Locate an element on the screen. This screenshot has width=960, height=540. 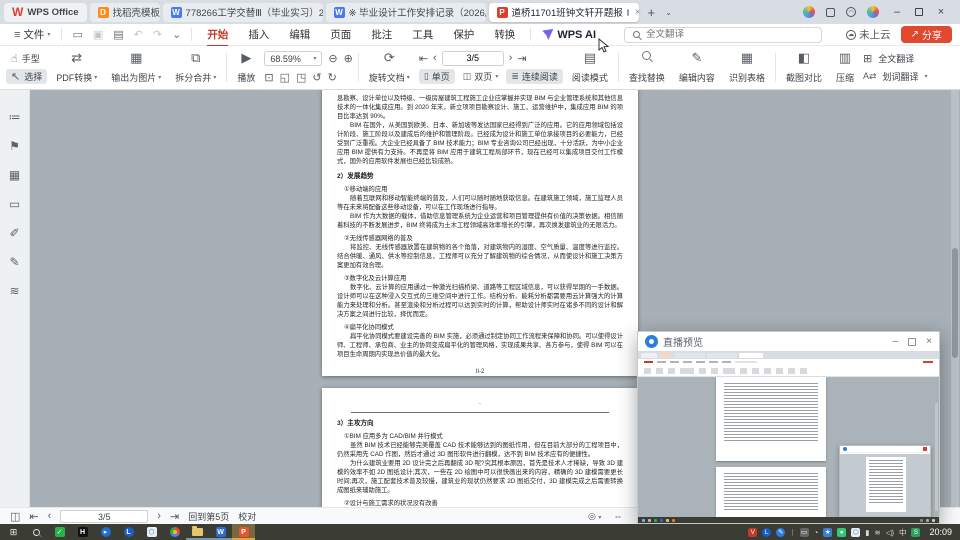
preview-title-bar: 直播预览 – × is located at coordinates (788, 341).